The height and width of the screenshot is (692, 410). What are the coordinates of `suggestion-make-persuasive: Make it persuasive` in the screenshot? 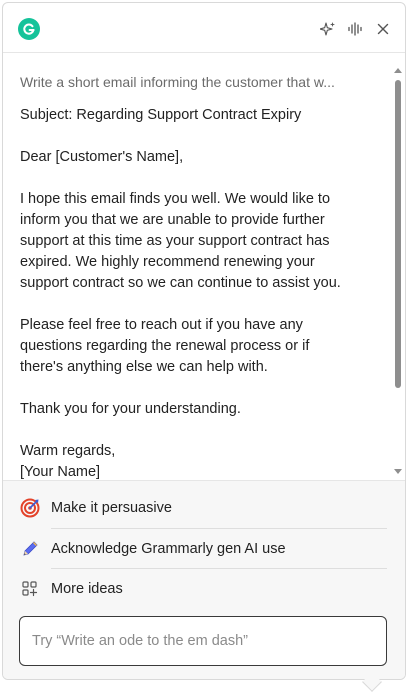 It's located at (204, 508).